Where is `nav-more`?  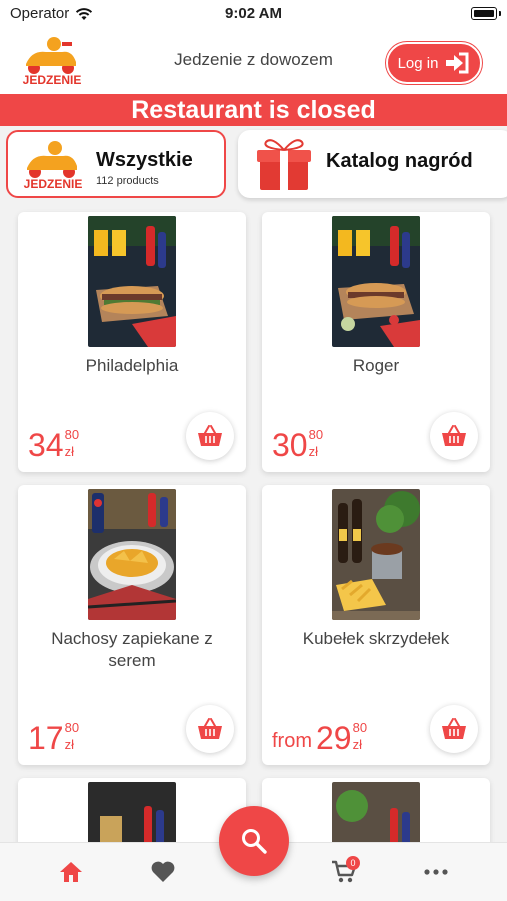 nav-more is located at coordinates (436, 872).